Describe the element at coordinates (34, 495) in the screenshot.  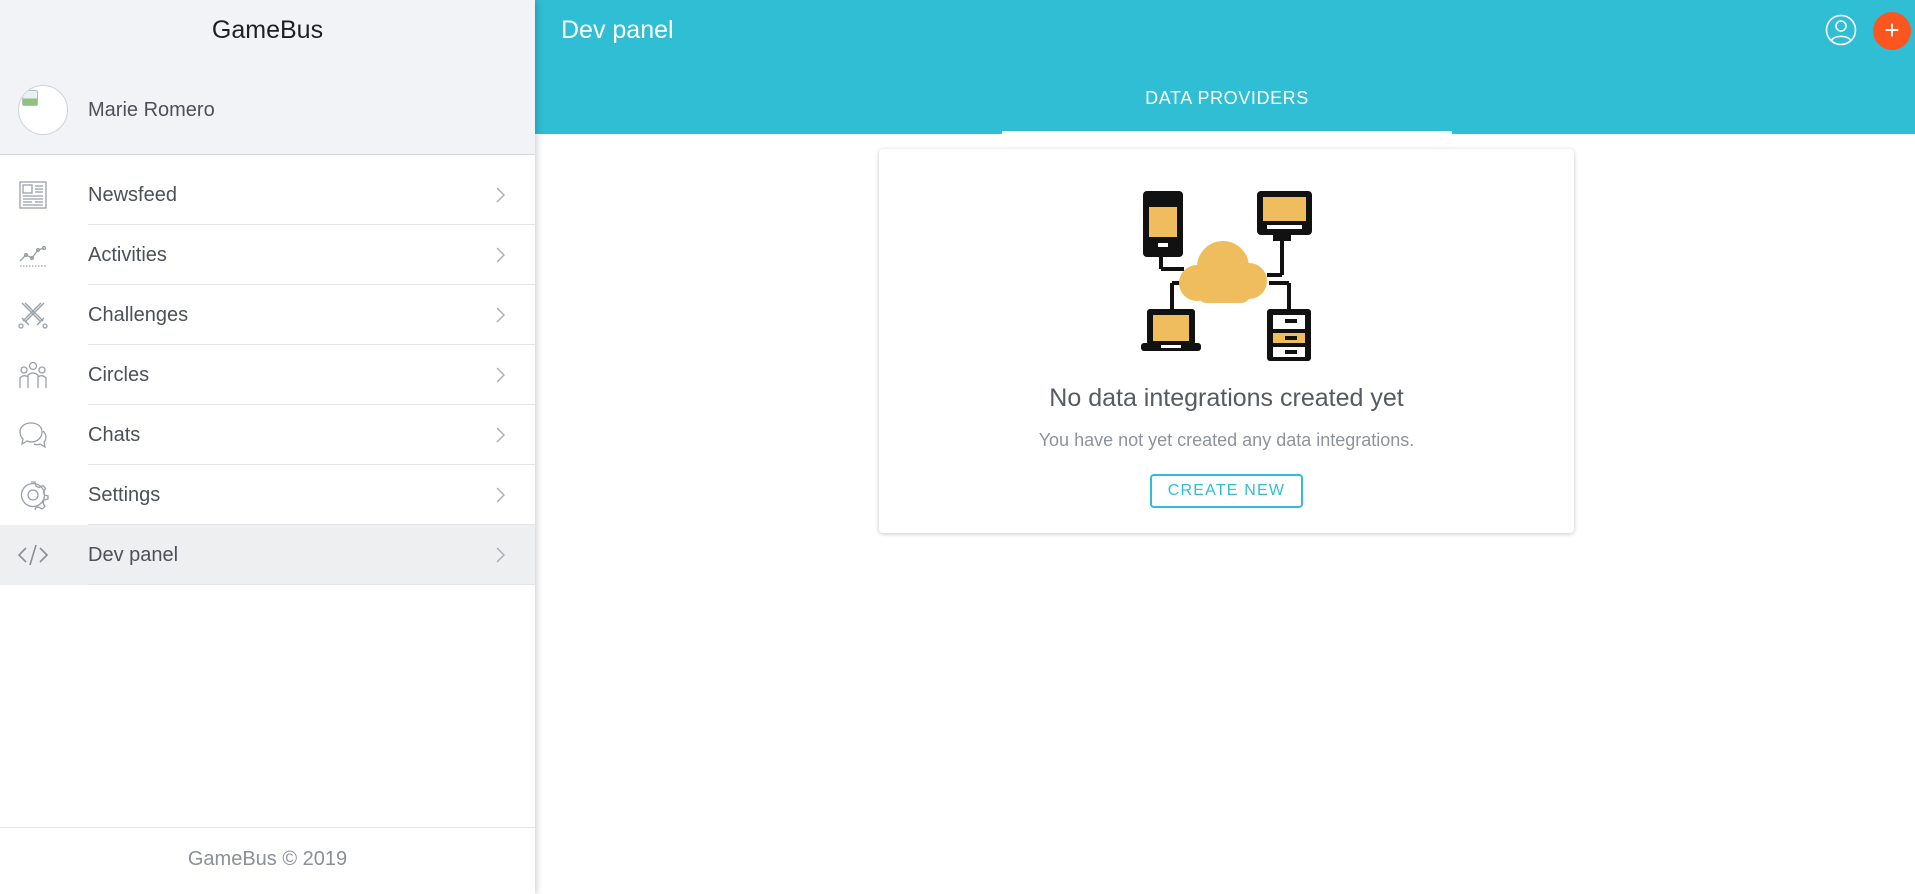
I see `gear-icon` at that location.